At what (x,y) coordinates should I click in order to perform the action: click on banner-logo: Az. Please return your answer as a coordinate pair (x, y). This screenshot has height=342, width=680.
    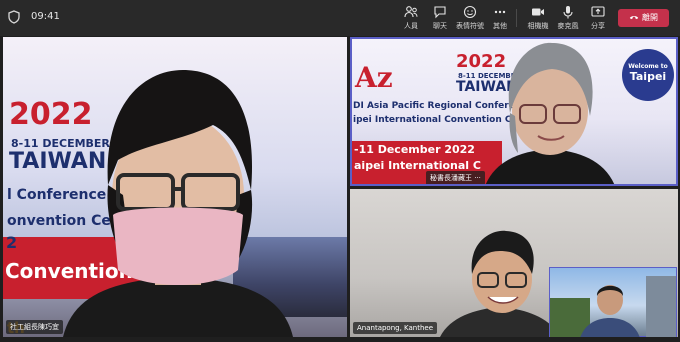
    Looking at the image, I should click on (374, 77).